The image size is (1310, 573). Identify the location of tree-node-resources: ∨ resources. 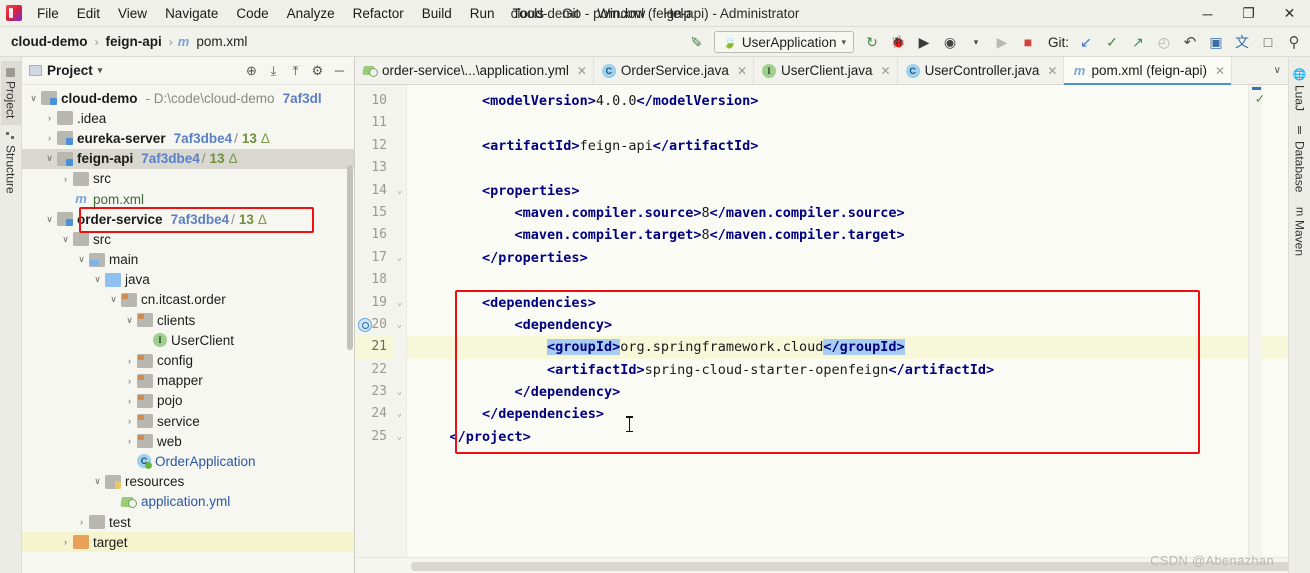
(188, 482).